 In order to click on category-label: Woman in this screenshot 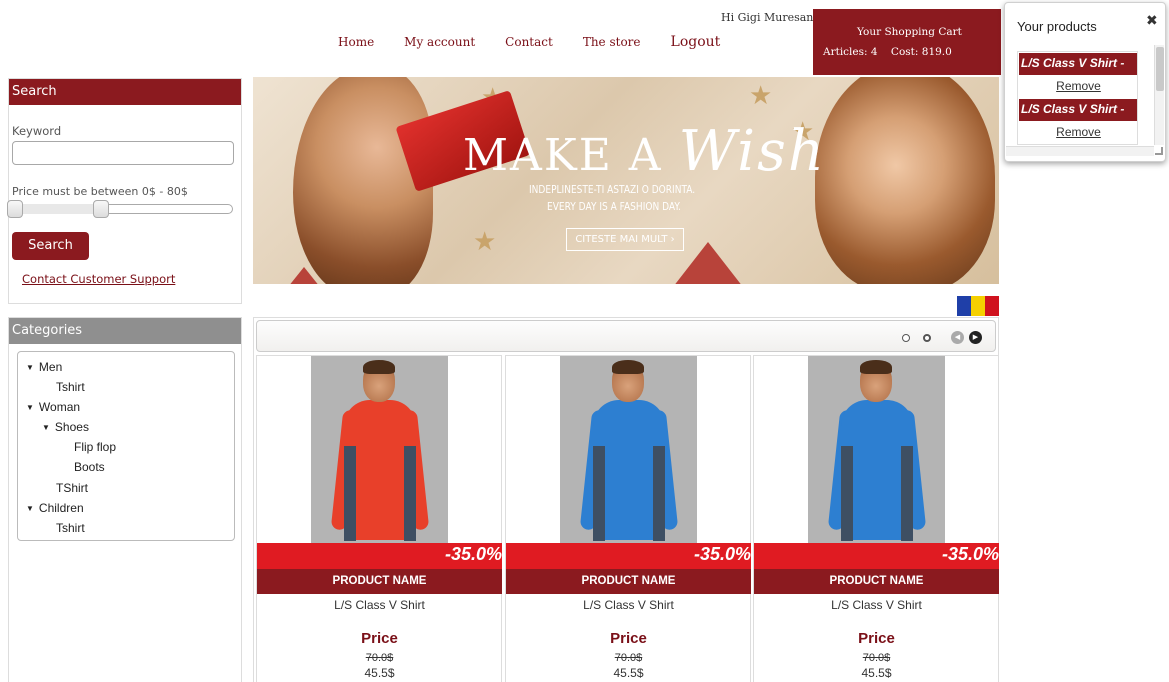, I will do `click(59, 407)`.